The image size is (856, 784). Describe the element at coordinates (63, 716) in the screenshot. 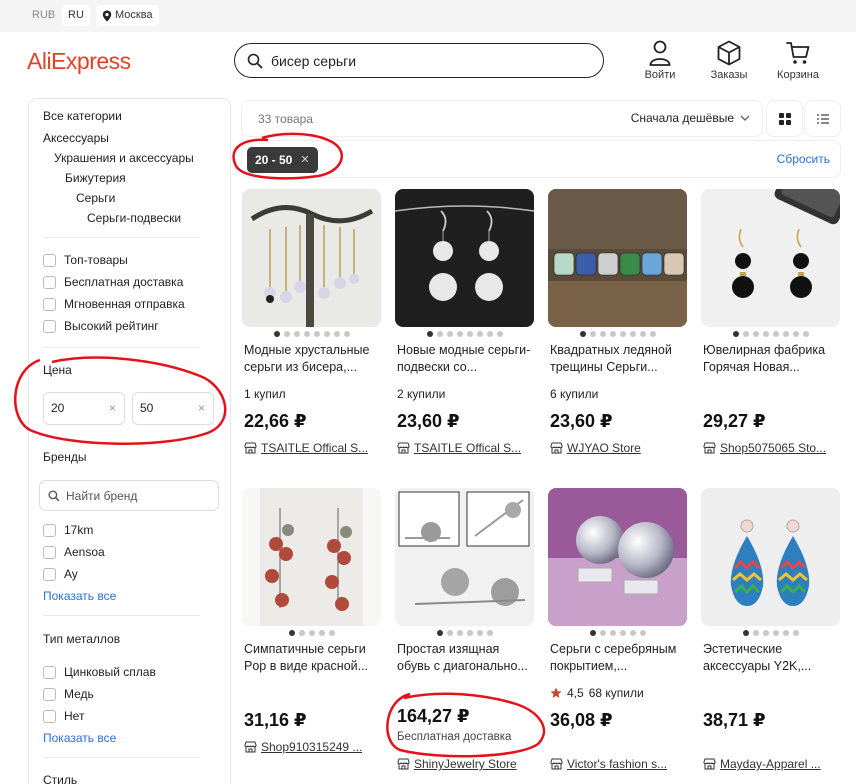

I see `metal-none: Нет` at that location.